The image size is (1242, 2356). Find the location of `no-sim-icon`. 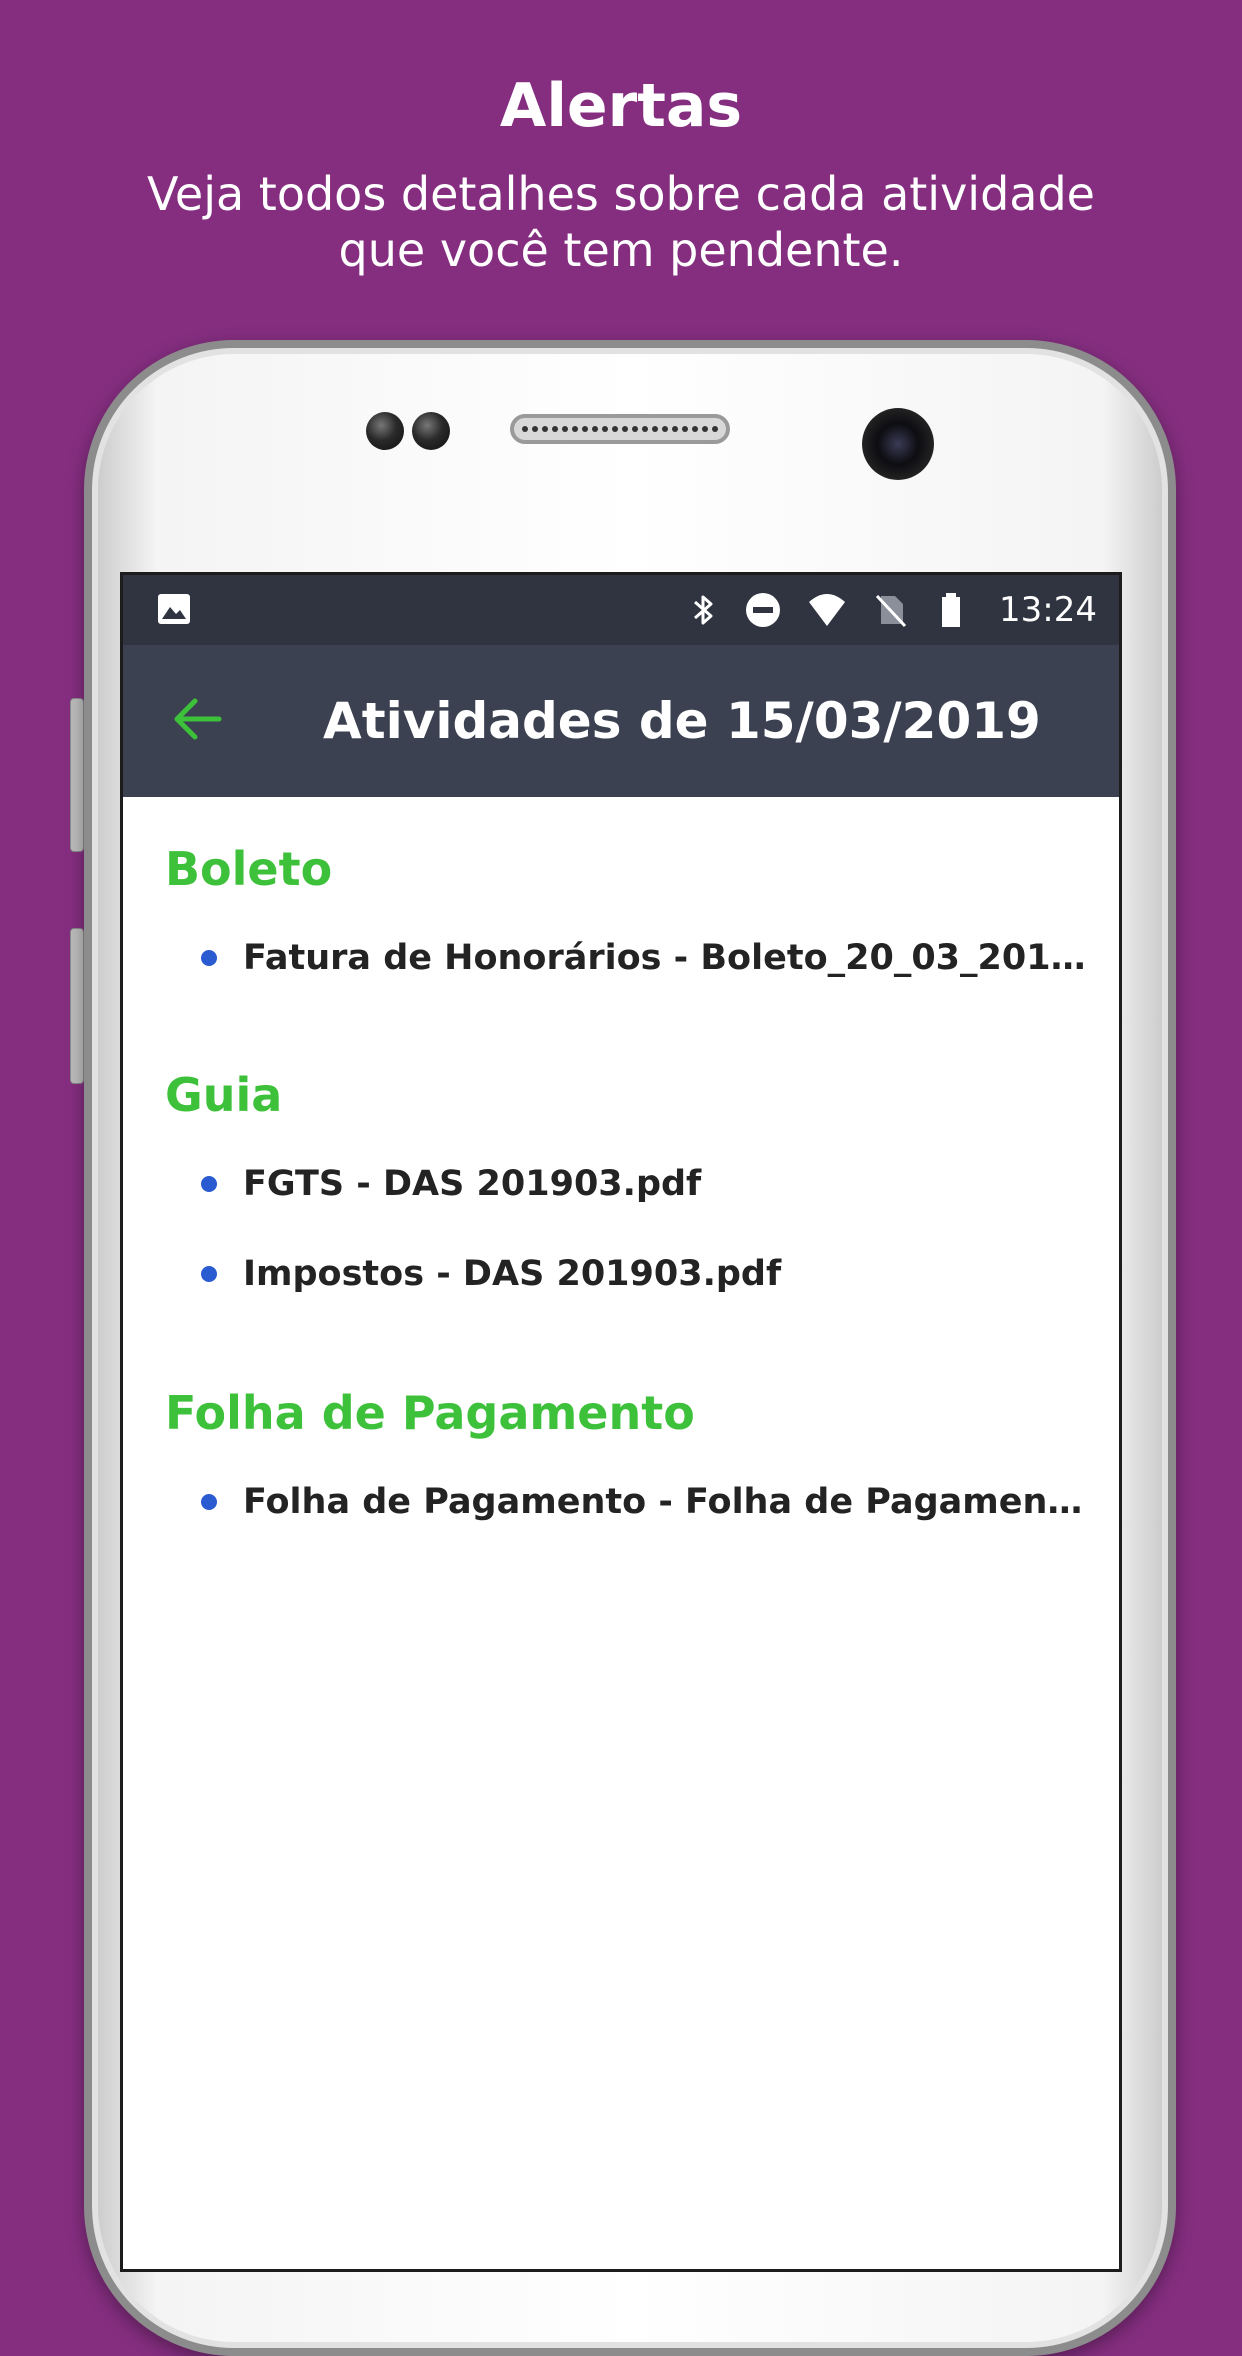

no-sim-icon is located at coordinates (891, 611).